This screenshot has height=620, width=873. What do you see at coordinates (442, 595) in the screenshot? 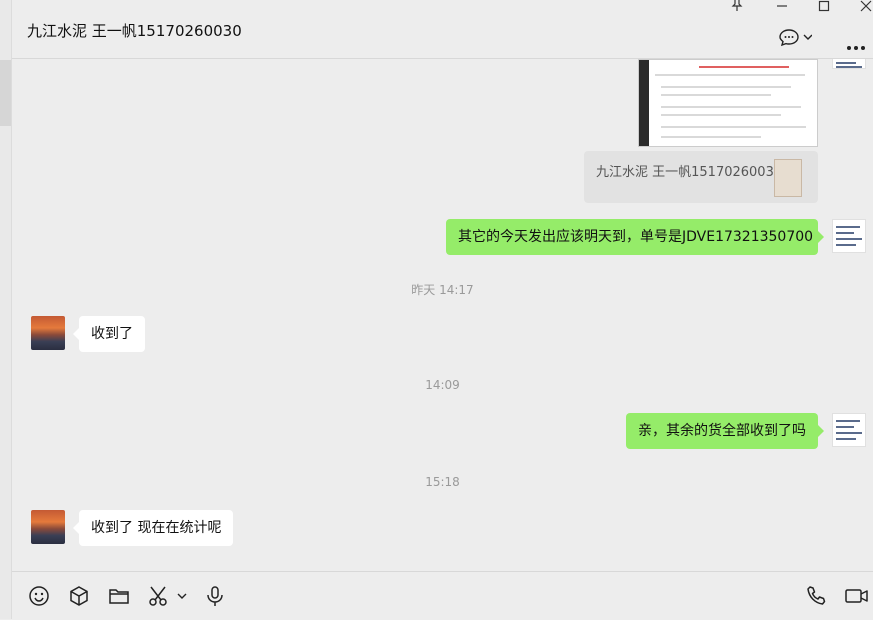
I see `input-toolbar` at bounding box center [442, 595].